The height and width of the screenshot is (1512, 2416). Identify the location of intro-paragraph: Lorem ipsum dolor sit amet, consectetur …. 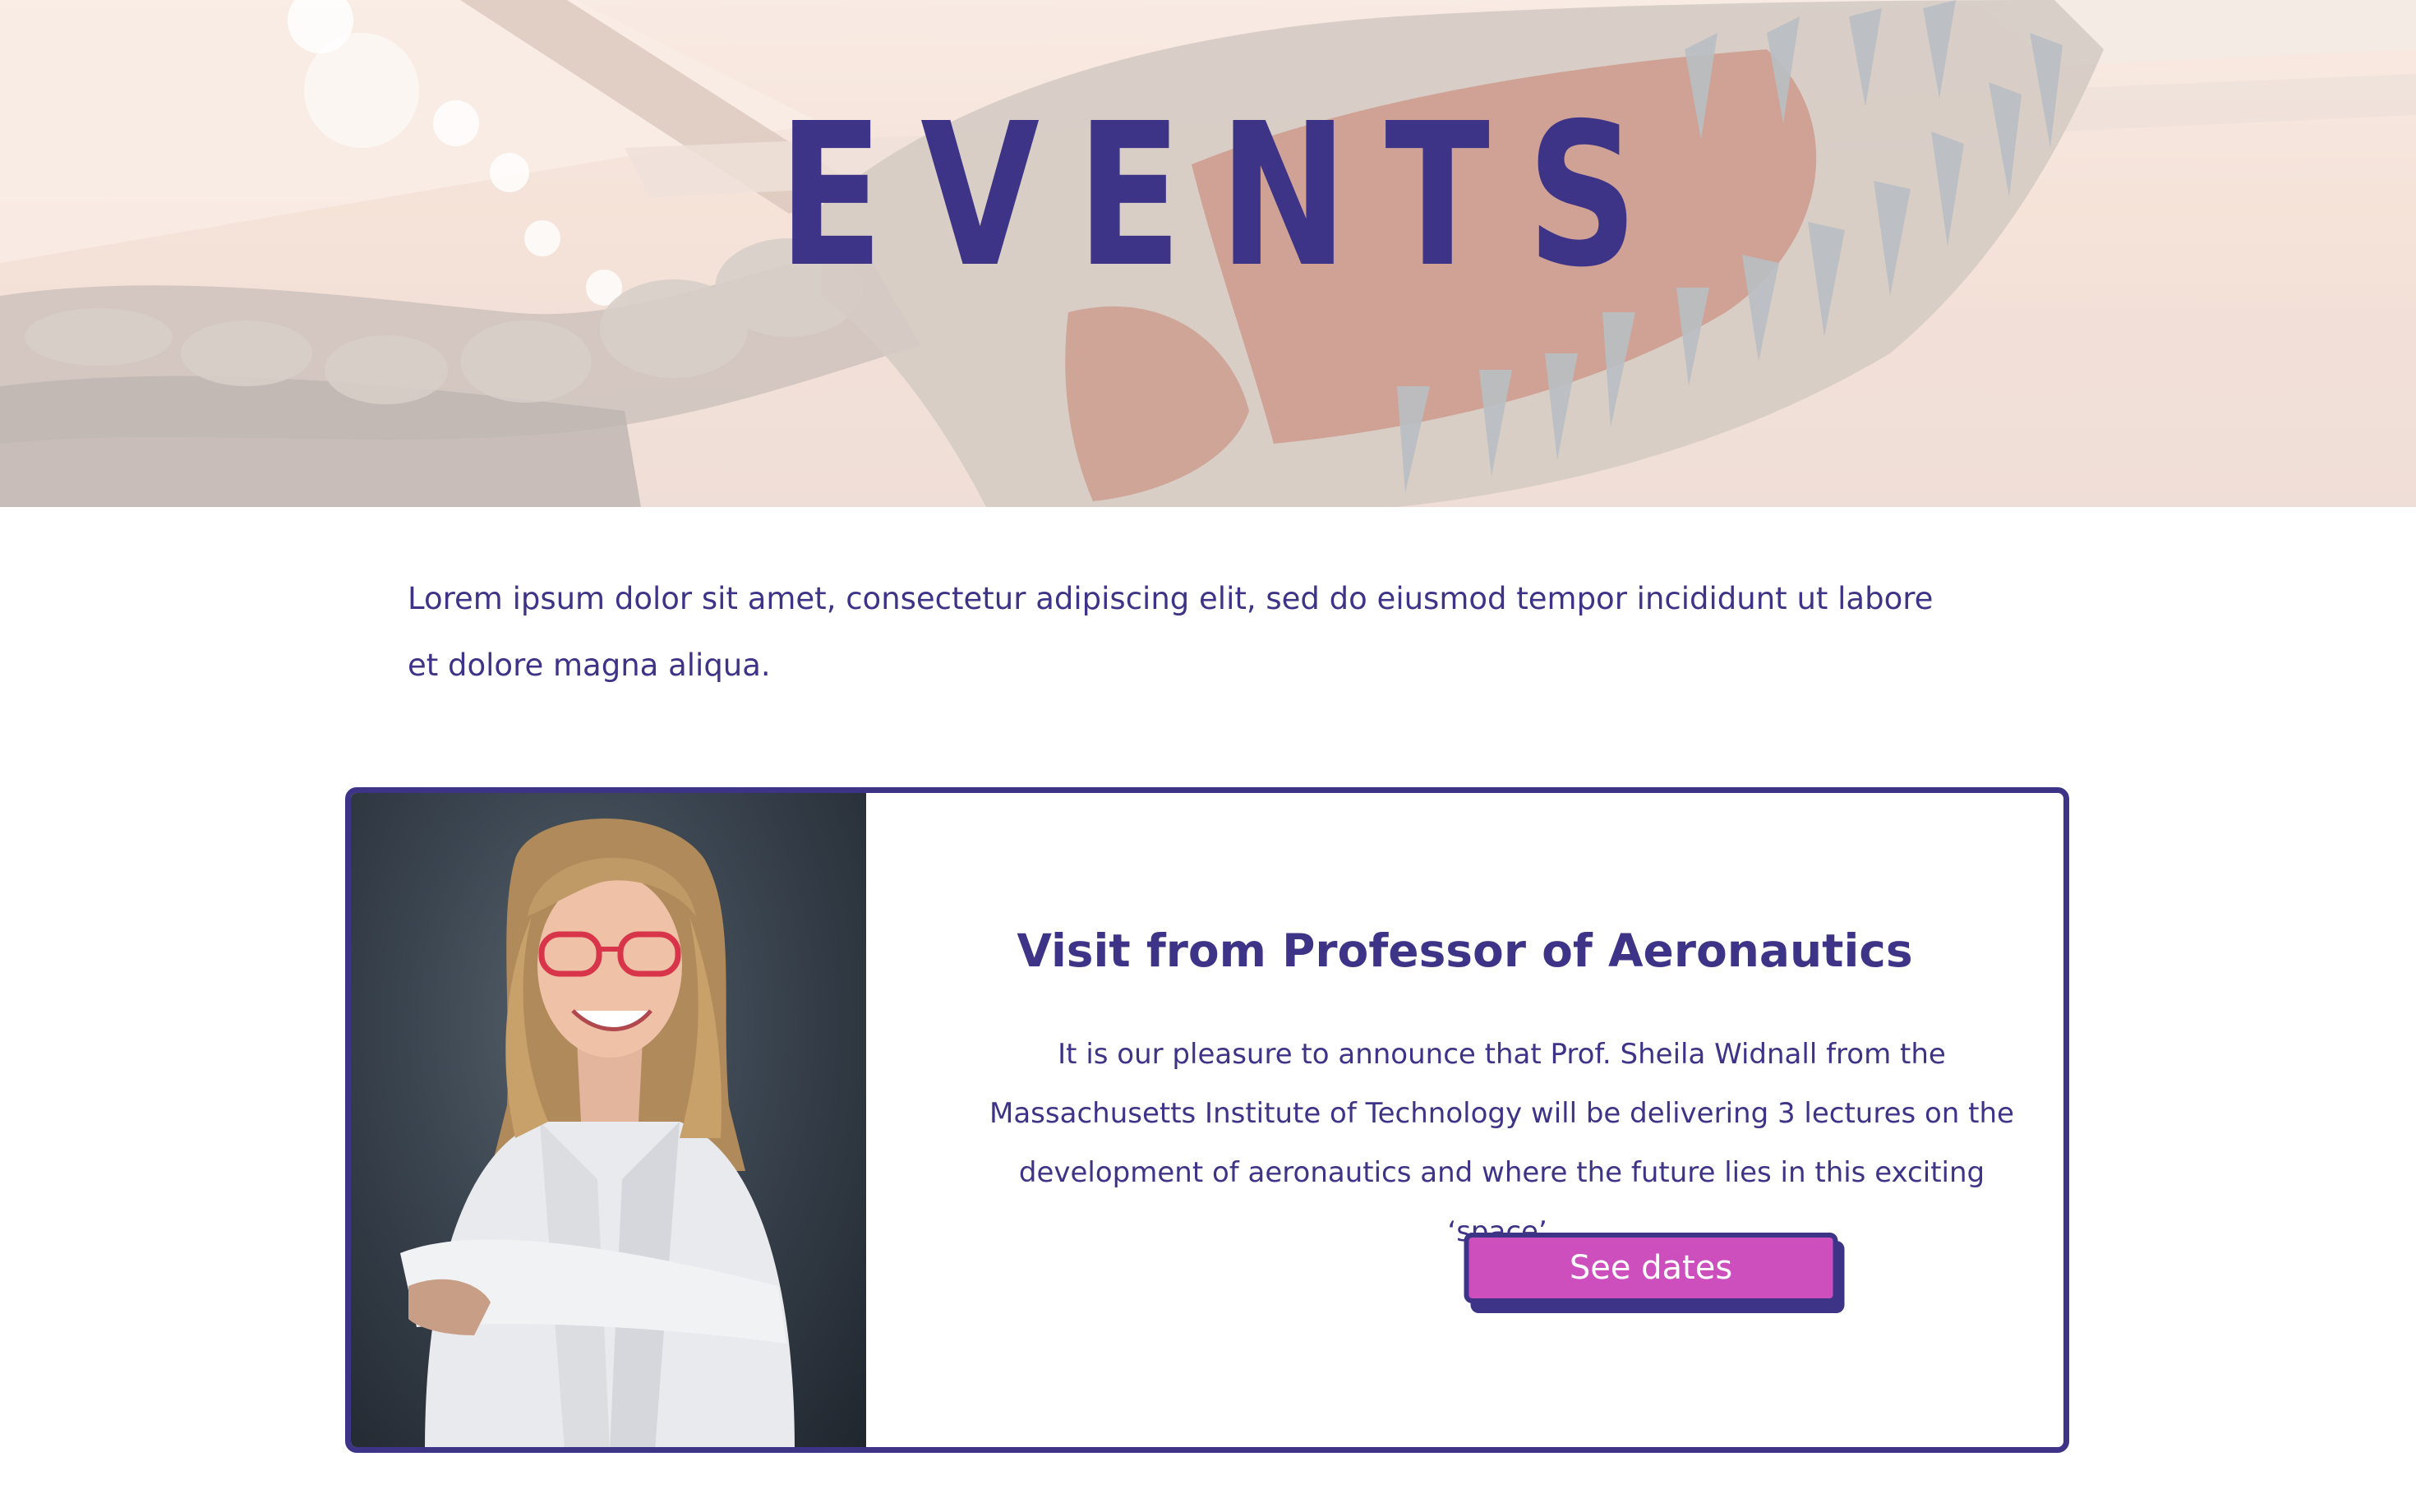
(1171, 632).